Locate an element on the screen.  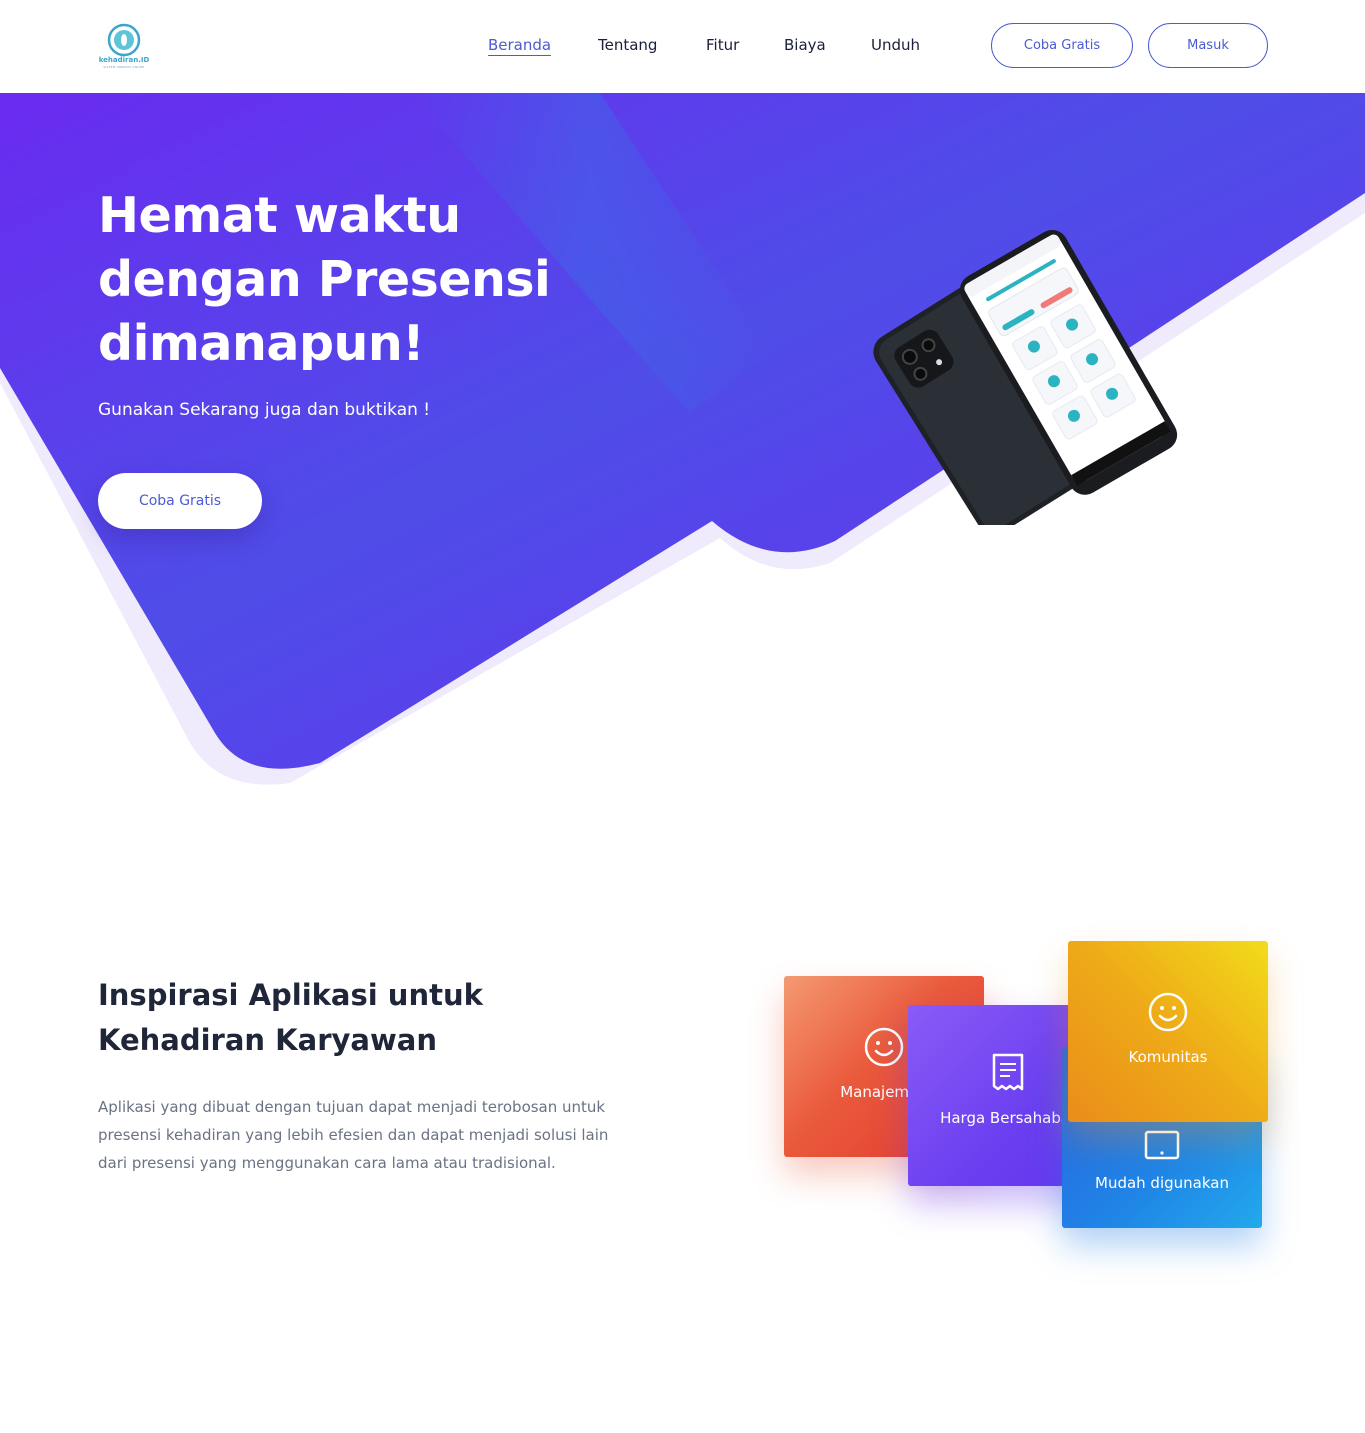
feature-card-komunitas: Komunitas is located at coordinates (1168, 1031).